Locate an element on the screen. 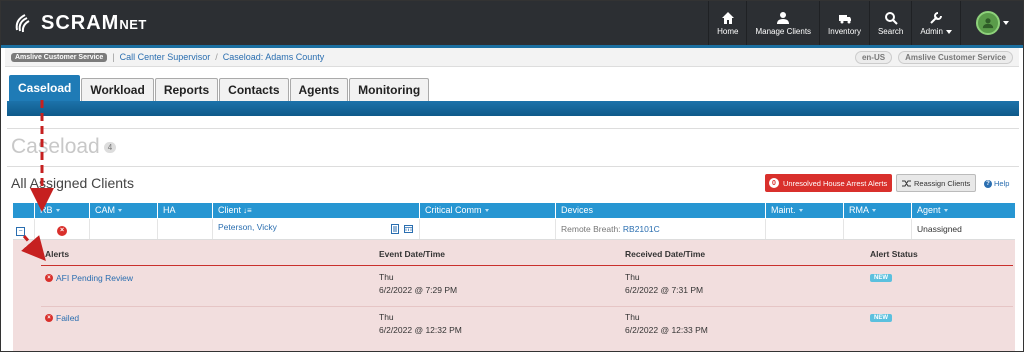 The image size is (1024, 352). critical-comm-cell is located at coordinates (488, 229).